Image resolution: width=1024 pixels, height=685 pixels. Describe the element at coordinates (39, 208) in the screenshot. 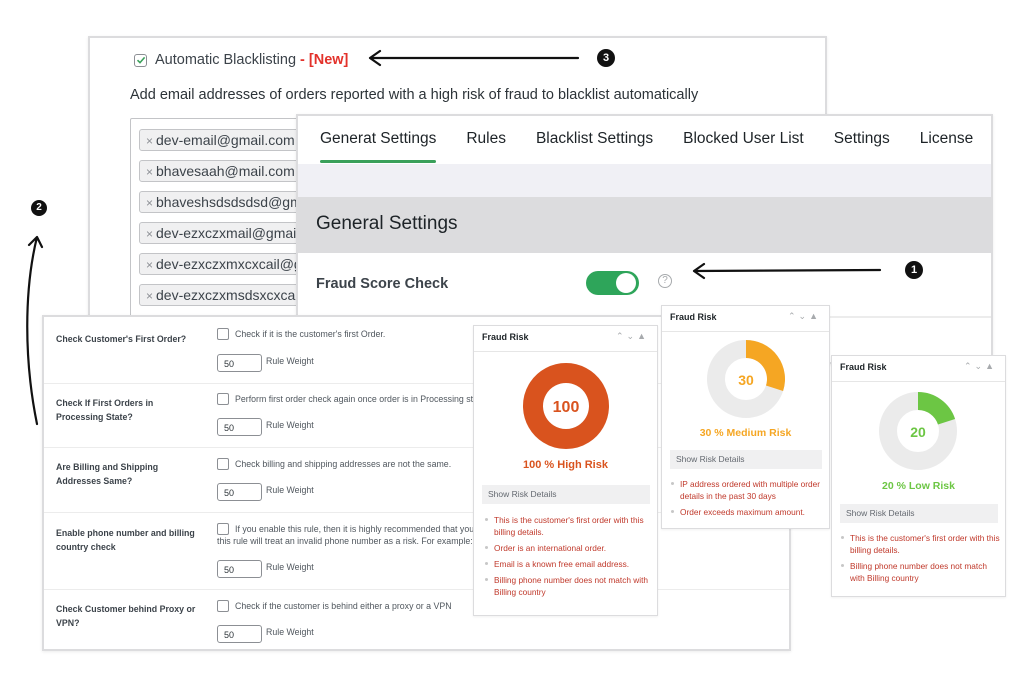

I see `annotation-badge-2: 2` at that location.